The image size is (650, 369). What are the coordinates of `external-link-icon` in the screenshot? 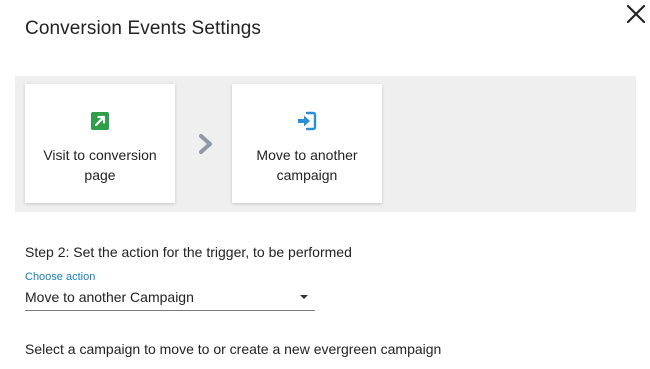 It's located at (100, 121).